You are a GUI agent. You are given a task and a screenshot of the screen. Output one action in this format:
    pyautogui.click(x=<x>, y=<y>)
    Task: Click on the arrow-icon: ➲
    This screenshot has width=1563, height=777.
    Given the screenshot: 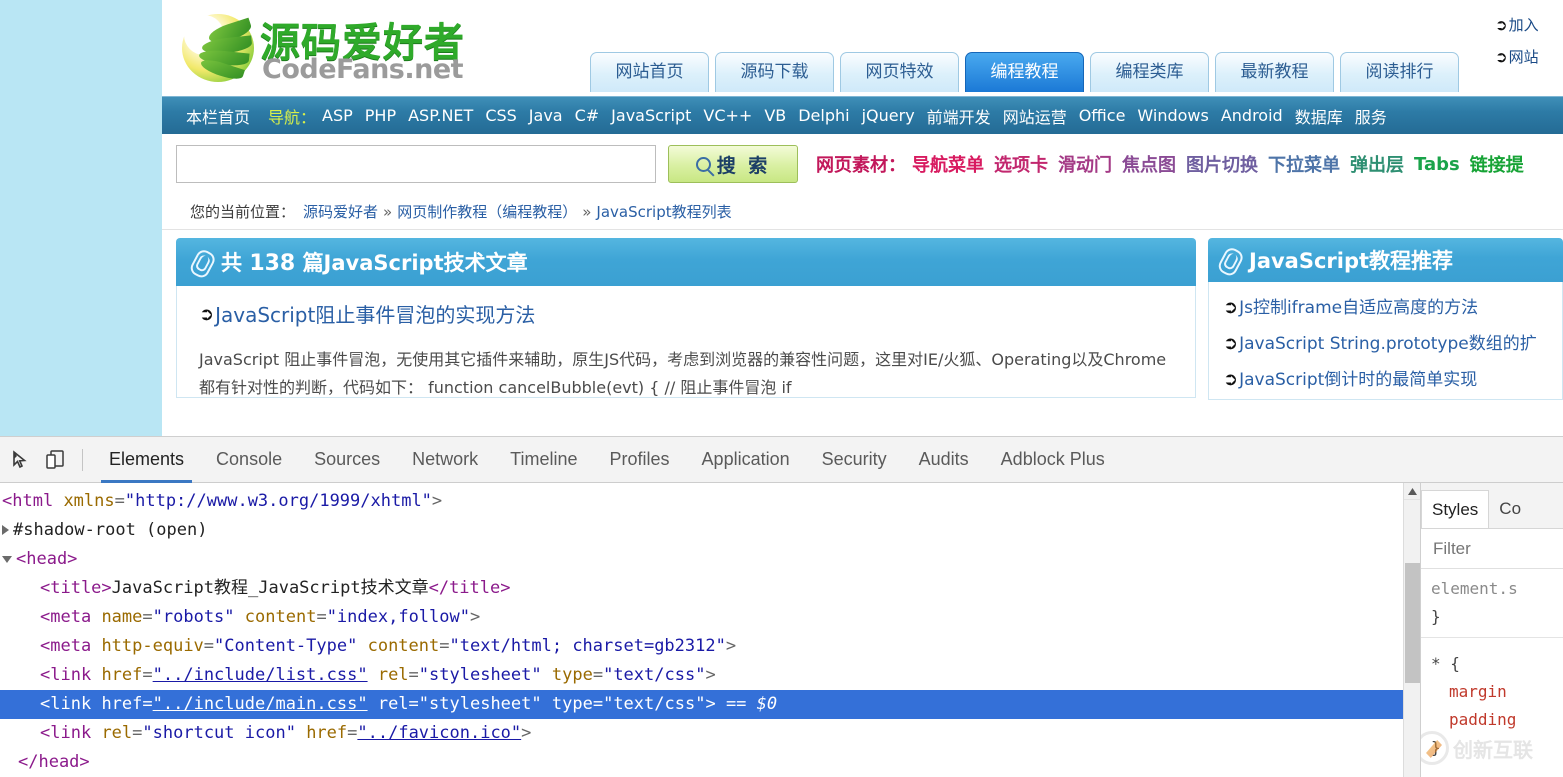 What is the action you would take?
    pyautogui.click(x=1231, y=379)
    